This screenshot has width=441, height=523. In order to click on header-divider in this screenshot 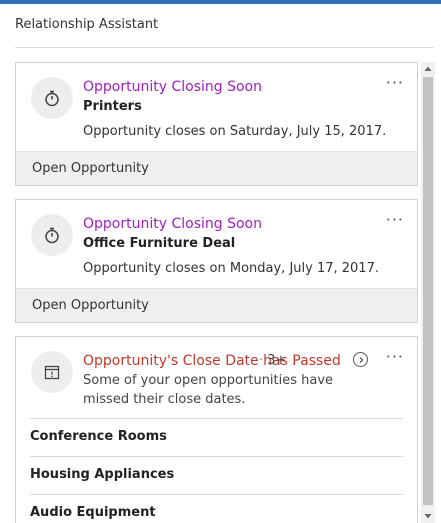, I will do `click(224, 47)`.